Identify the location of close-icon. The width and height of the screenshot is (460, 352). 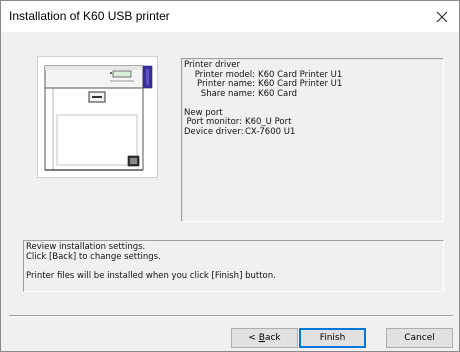
(442, 16).